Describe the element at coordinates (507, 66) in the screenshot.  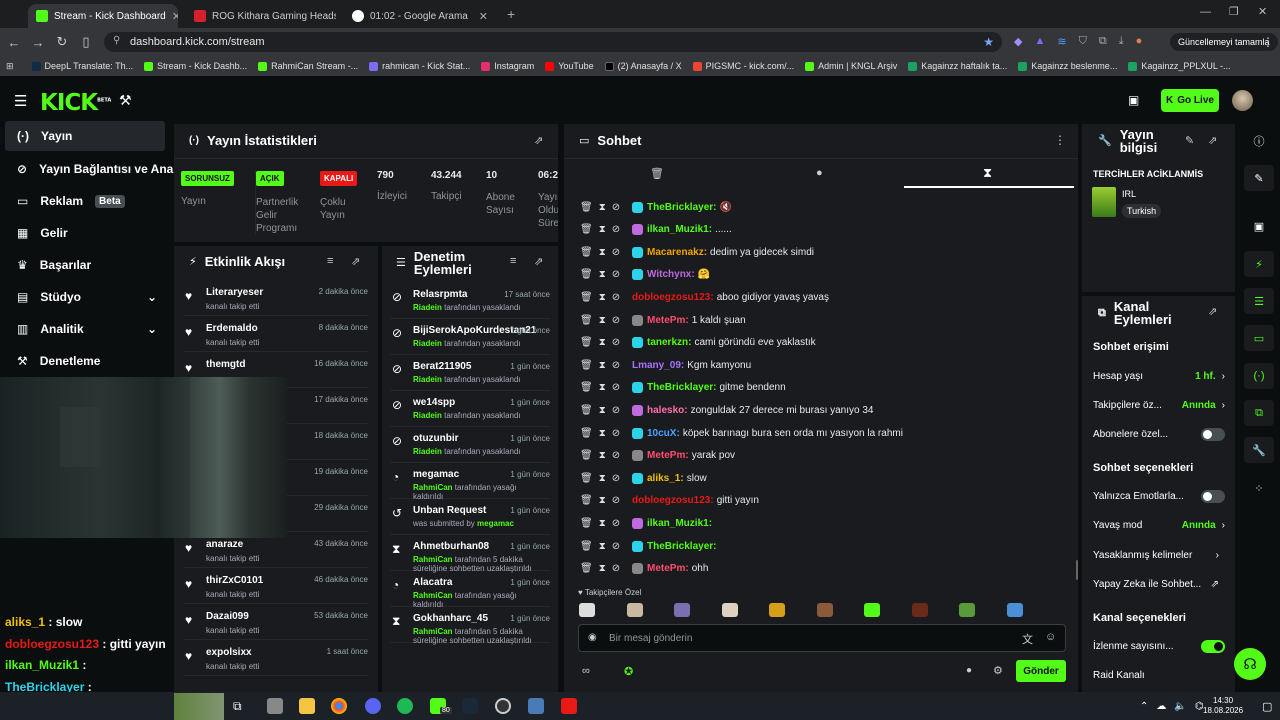
I see `bookmark-item: Instagram` at that location.